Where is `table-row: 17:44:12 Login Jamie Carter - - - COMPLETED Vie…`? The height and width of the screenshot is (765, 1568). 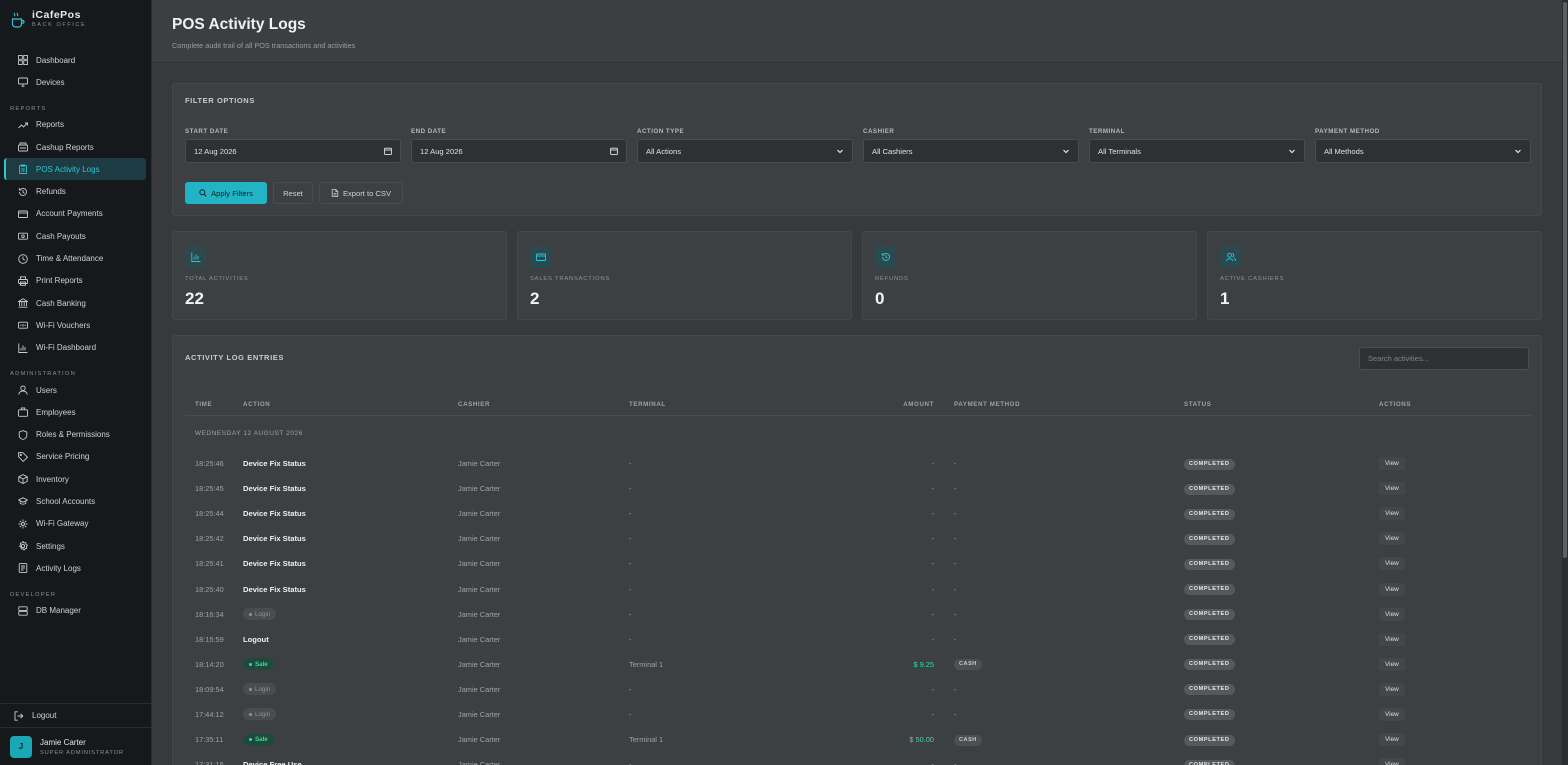 table-row: 17:44:12 Login Jamie Carter - - - COMPLETED Vie… is located at coordinates (858, 714).